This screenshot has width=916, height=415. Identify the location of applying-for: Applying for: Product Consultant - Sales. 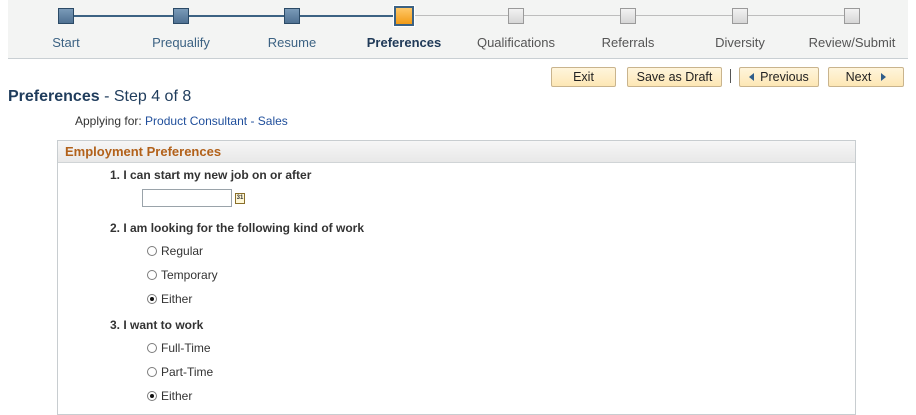
(181, 121).